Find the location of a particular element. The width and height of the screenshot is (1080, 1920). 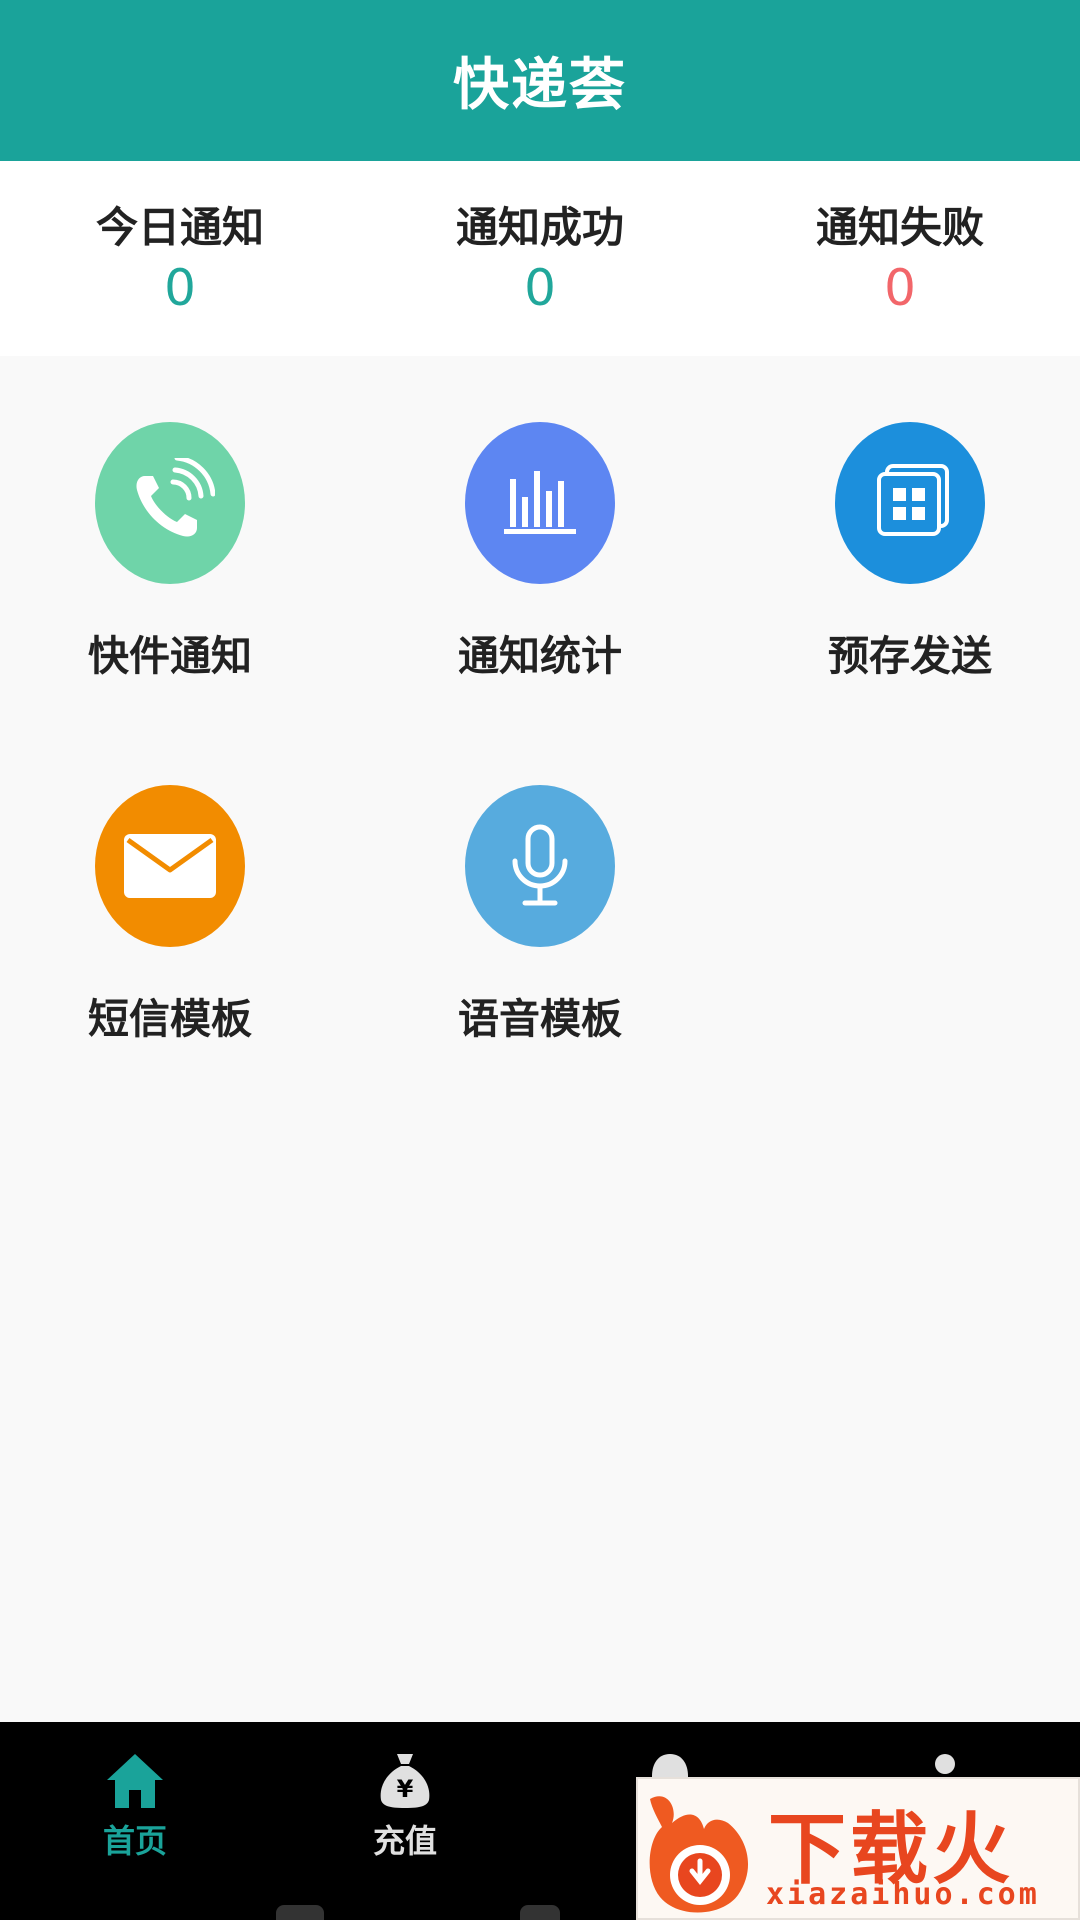

watermark-text-en: xiazaihuo.com is located at coordinates (903, 1894).